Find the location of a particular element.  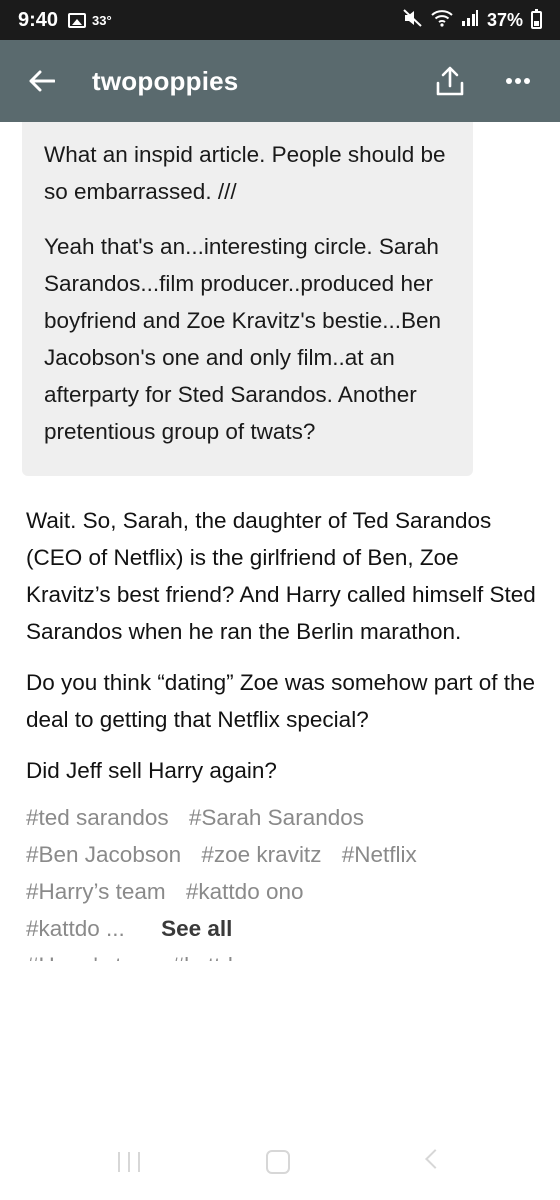

status-bar: 9:40 33° 37% is located at coordinates (280, 20).